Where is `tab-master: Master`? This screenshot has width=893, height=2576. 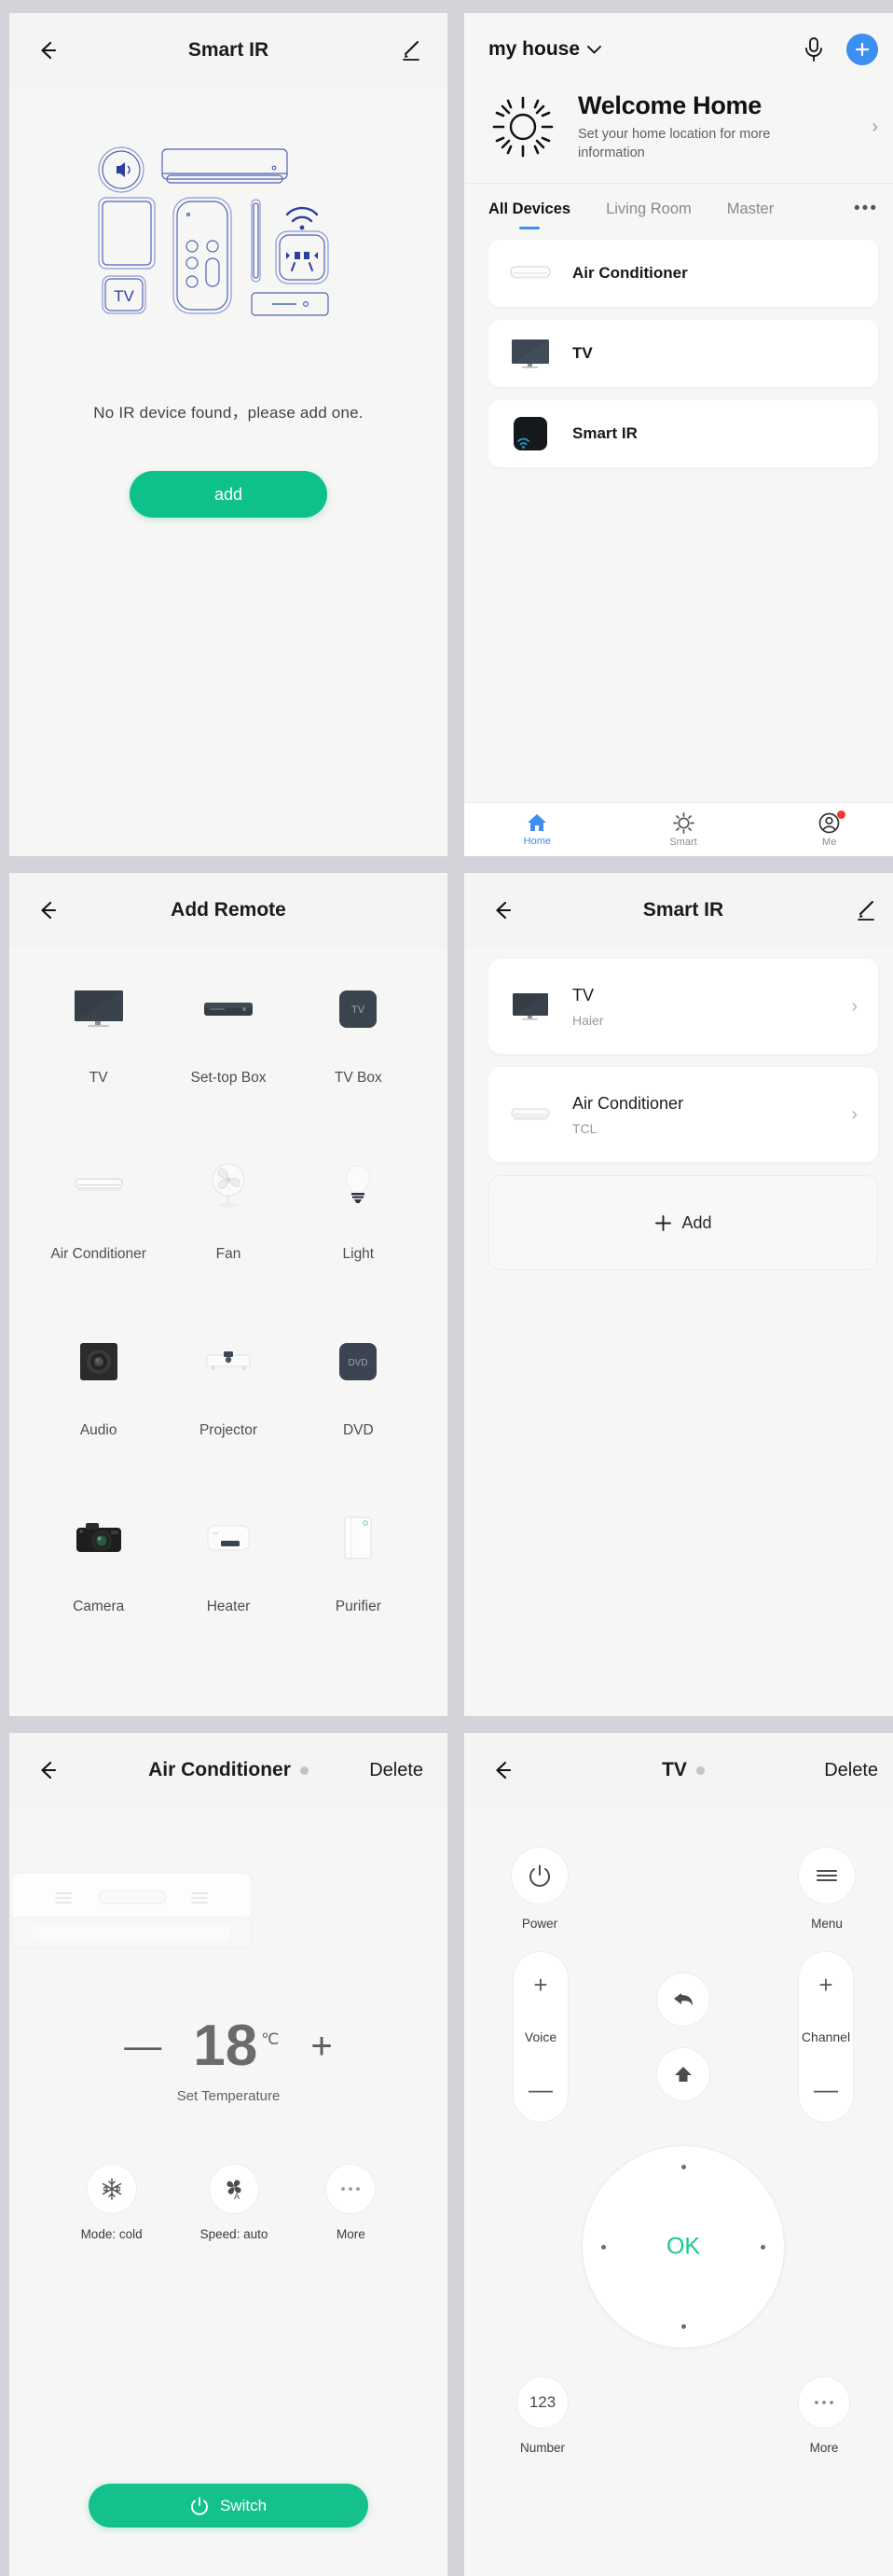
tab-master: Master is located at coordinates (750, 209).